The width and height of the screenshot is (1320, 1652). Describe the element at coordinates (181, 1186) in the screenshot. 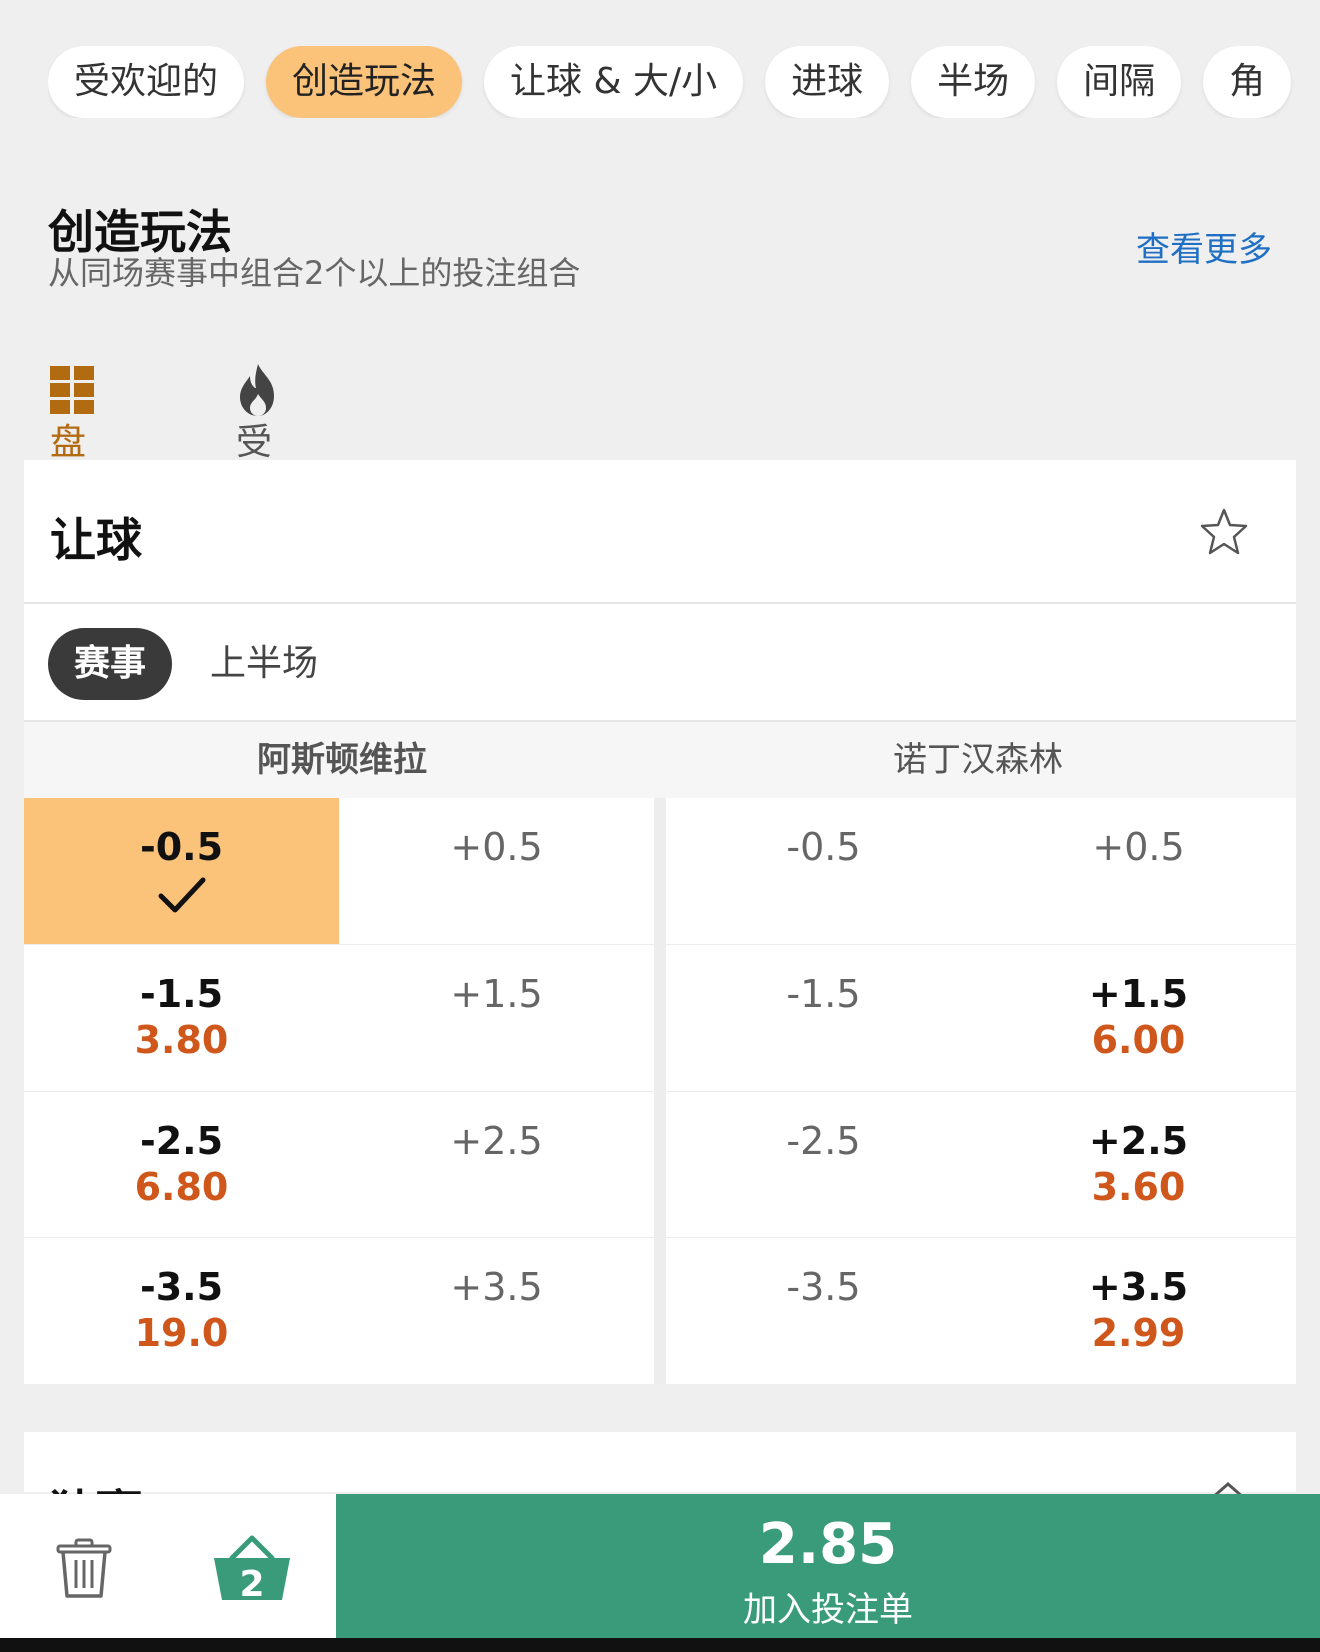

I see `odds-value: 6.80` at that location.